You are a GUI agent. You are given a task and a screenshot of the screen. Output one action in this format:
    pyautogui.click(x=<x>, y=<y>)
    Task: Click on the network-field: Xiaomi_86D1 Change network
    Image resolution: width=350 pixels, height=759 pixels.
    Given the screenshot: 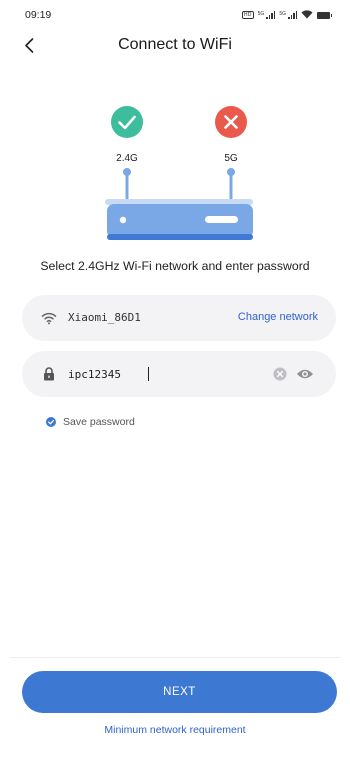 What is the action you would take?
    pyautogui.click(x=179, y=318)
    